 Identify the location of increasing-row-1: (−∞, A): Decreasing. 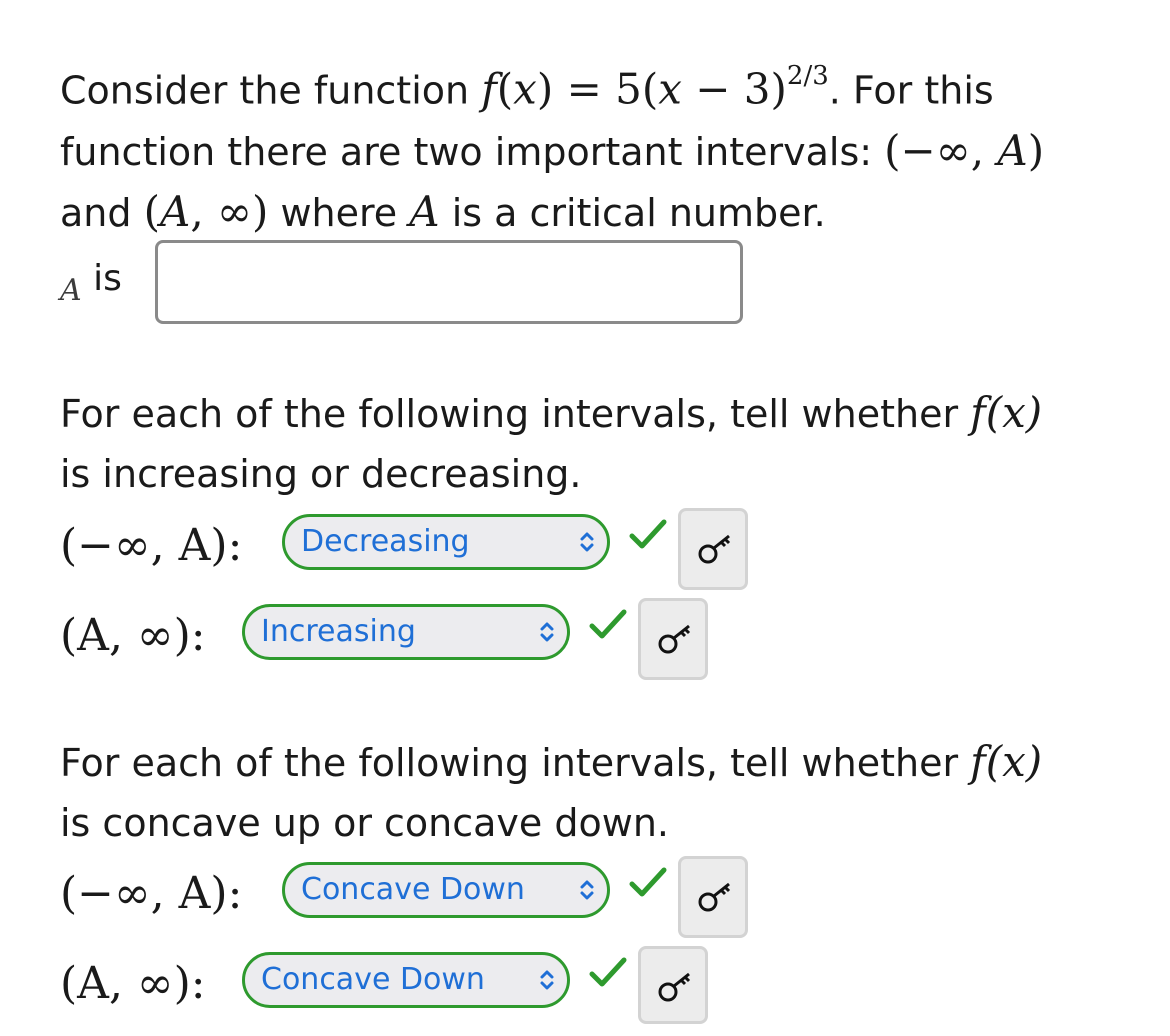
(410, 553).